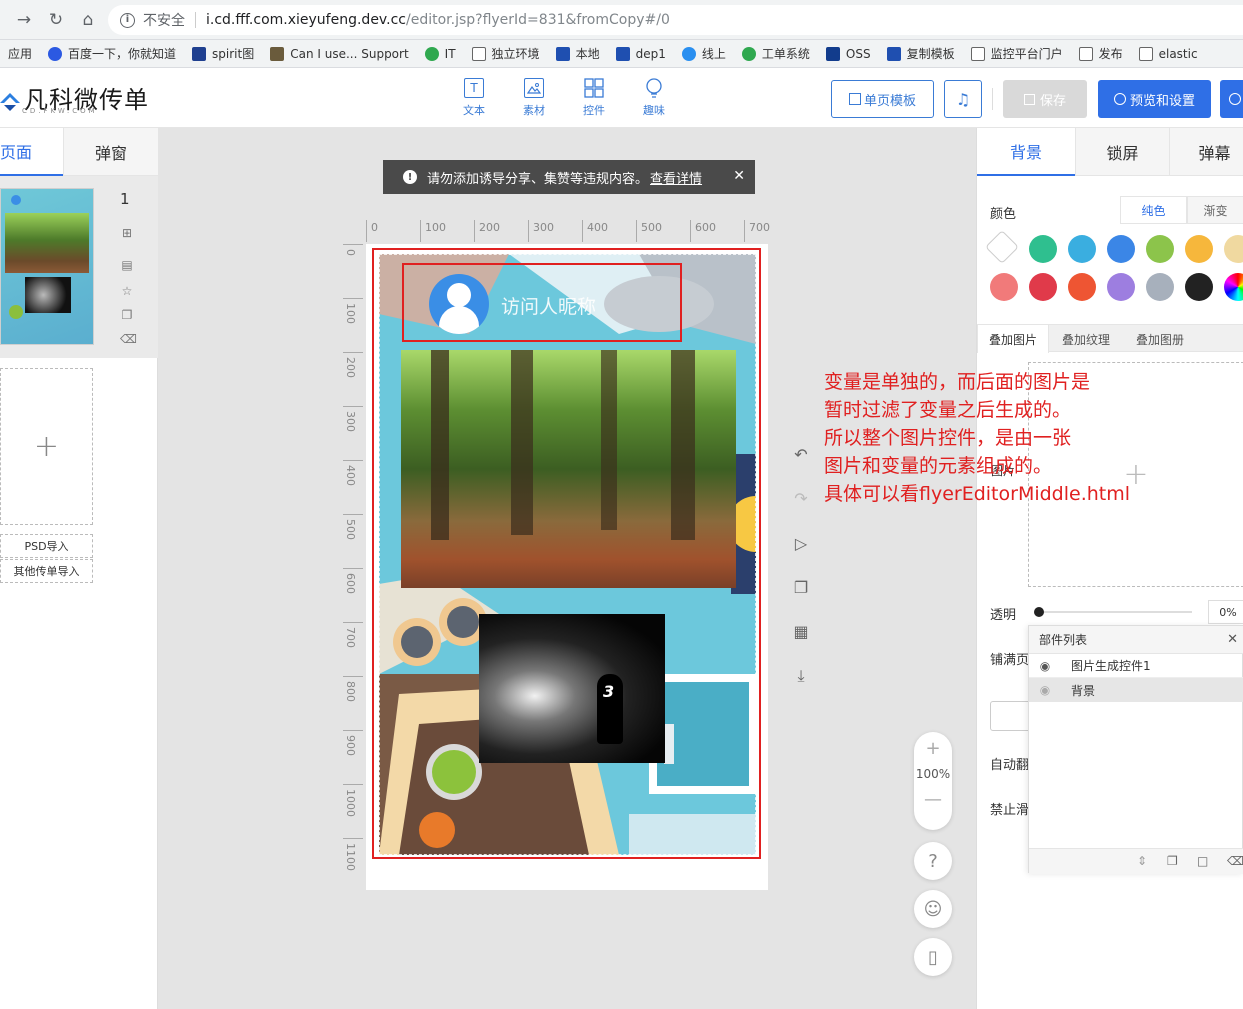  What do you see at coordinates (1002, 247) in the screenshot?
I see `swatch-white` at bounding box center [1002, 247].